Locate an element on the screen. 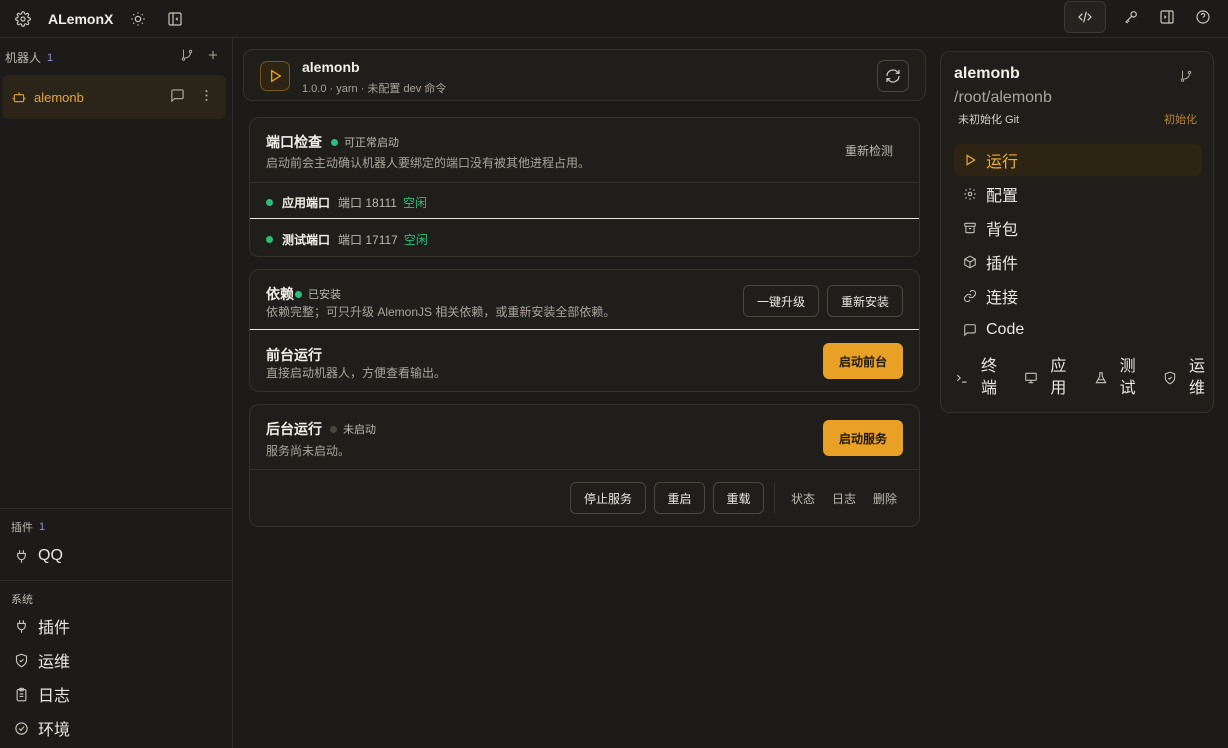 This screenshot has width=1228, height=748. stop-service-button: 停止服务 is located at coordinates (607, 498).